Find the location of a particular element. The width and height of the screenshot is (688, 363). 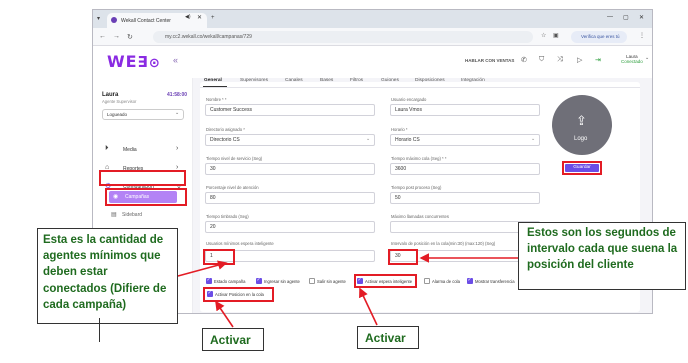

tab-guiones: Guiones is located at coordinates (390, 80).